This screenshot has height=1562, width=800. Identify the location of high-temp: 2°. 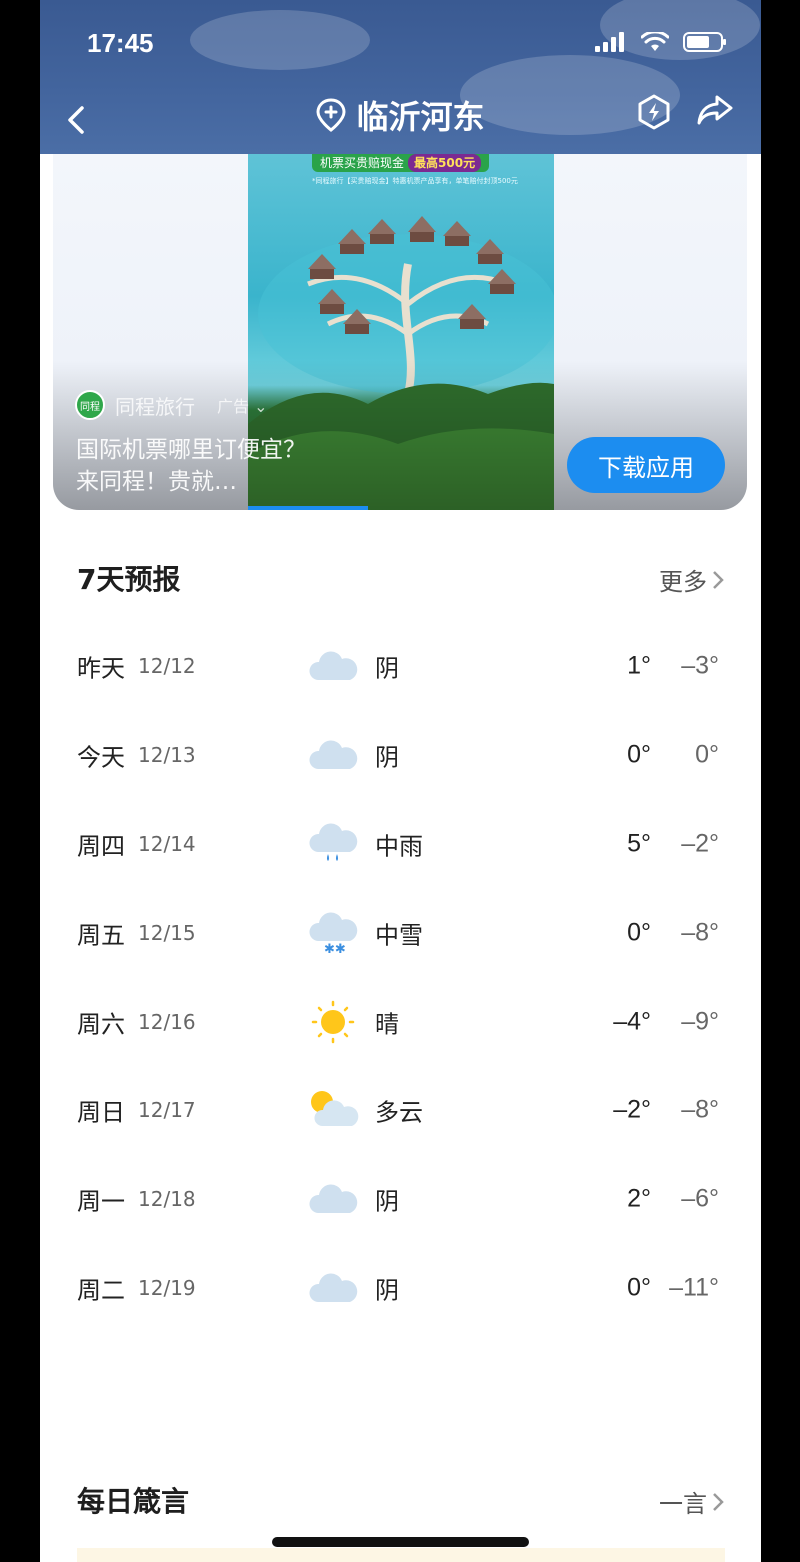
(639, 1198).